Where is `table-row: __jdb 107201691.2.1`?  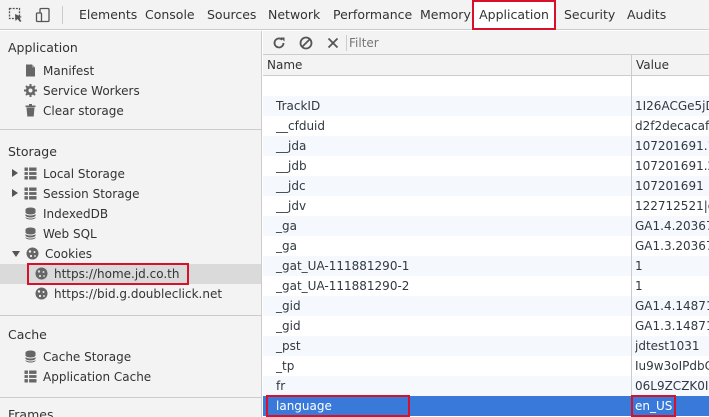
table-row: __jdb 107201691.2.1 is located at coordinates (486, 166).